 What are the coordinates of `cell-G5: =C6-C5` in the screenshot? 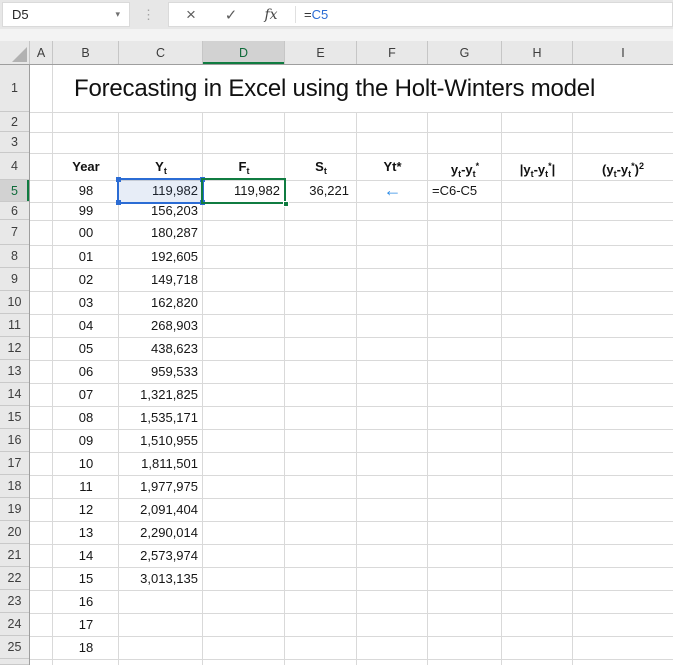 It's located at (467, 191).